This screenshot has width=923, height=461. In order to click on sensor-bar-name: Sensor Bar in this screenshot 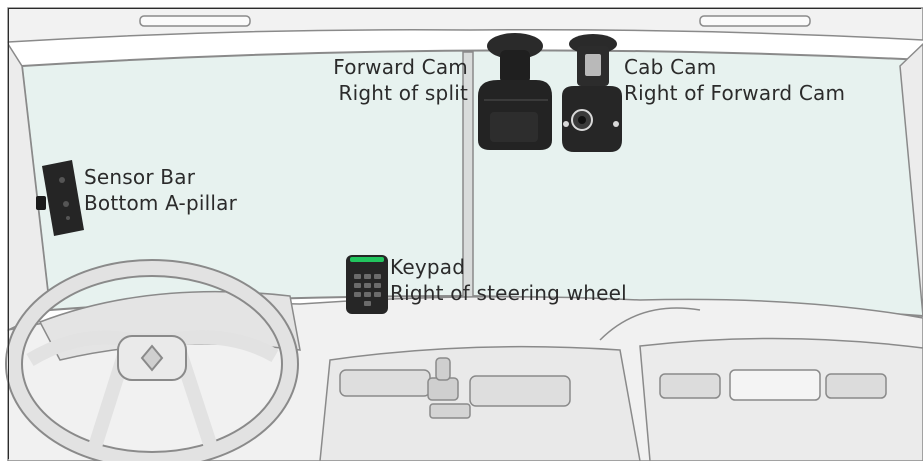, I will do `click(140, 177)`.